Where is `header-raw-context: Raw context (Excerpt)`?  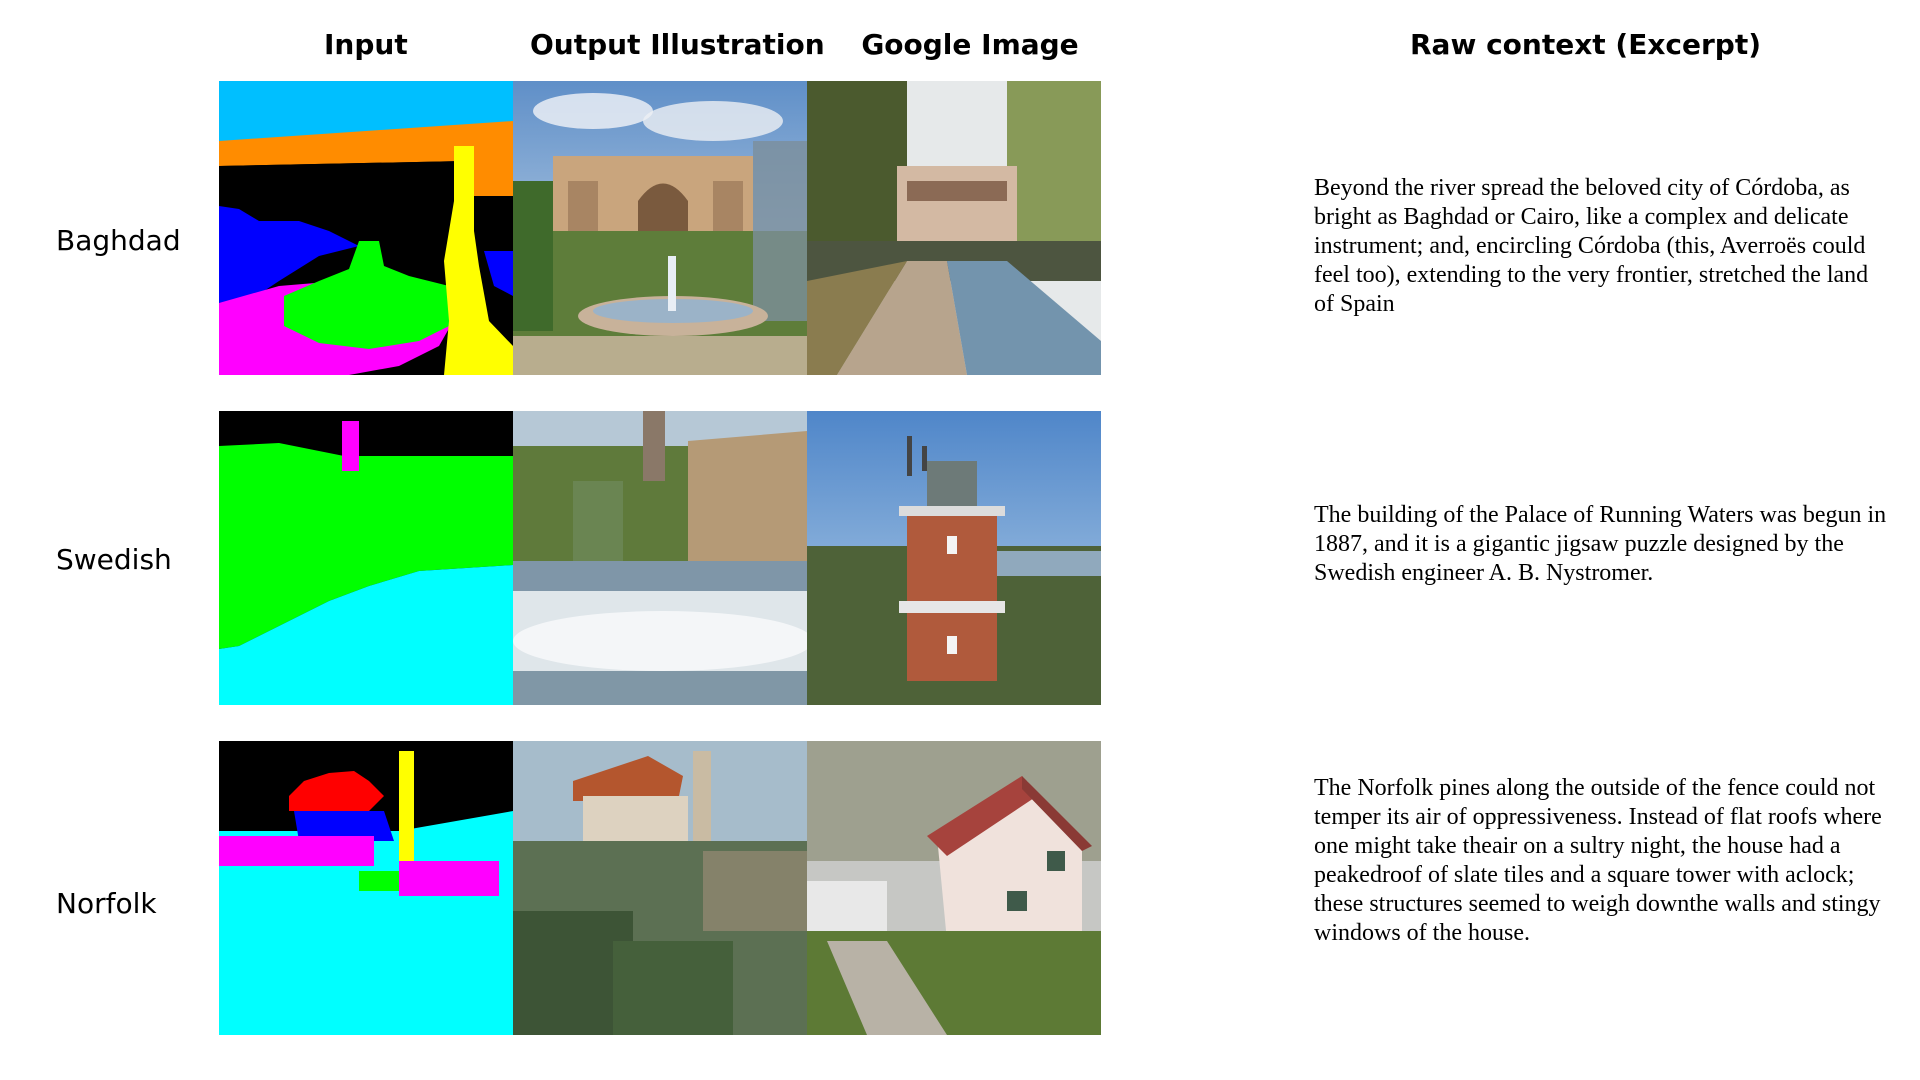
header-raw-context: Raw context (Excerpt) is located at coordinates (1586, 44).